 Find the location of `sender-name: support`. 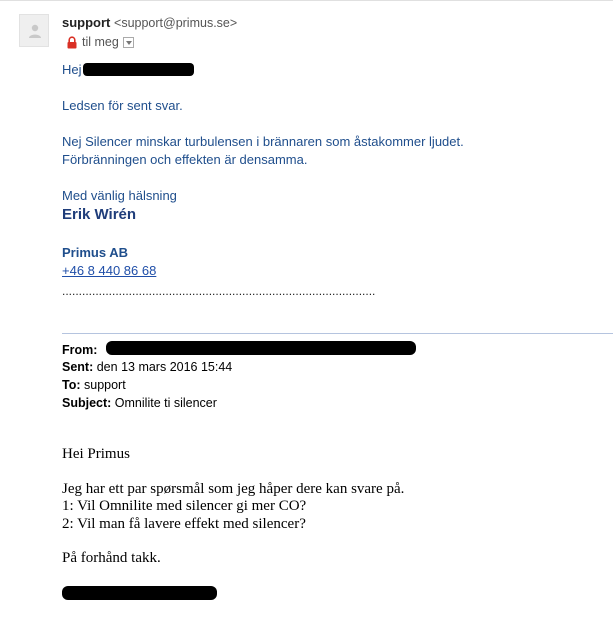

sender-name: support is located at coordinates (86, 22).